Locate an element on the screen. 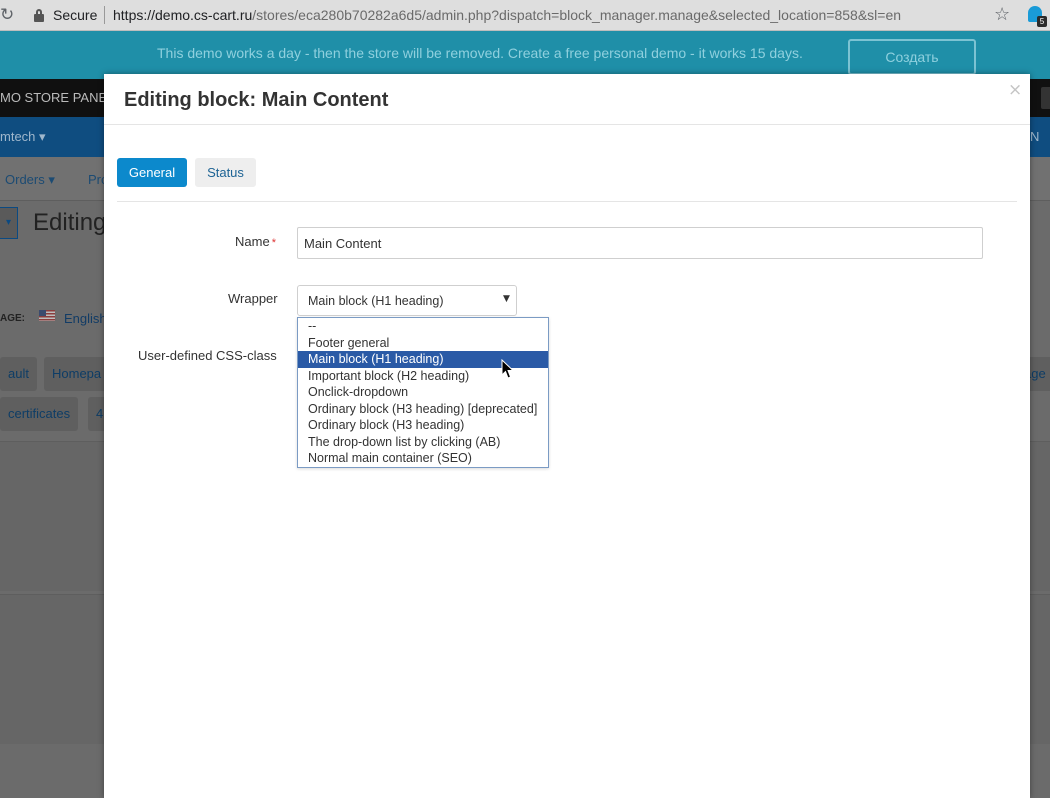 The height and width of the screenshot is (798, 1050). secure-label: Secure is located at coordinates (75, 15).